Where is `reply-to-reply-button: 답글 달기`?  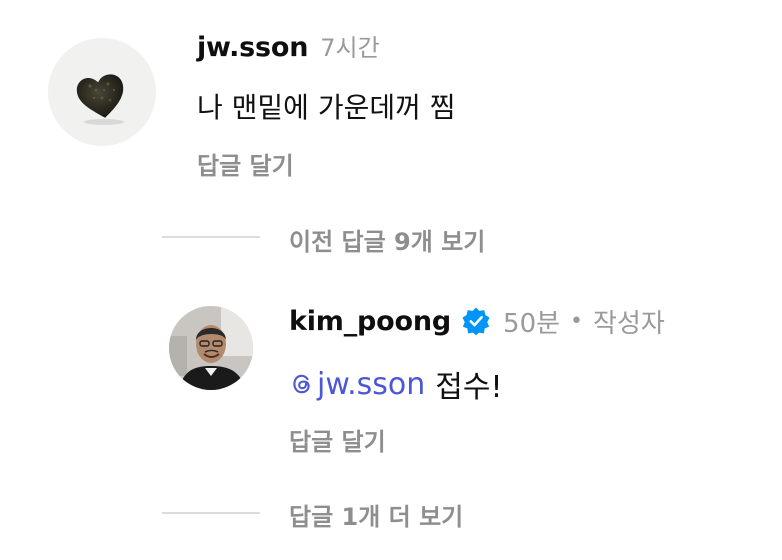
reply-to-reply-button: 답글 달기 is located at coordinates (337, 439).